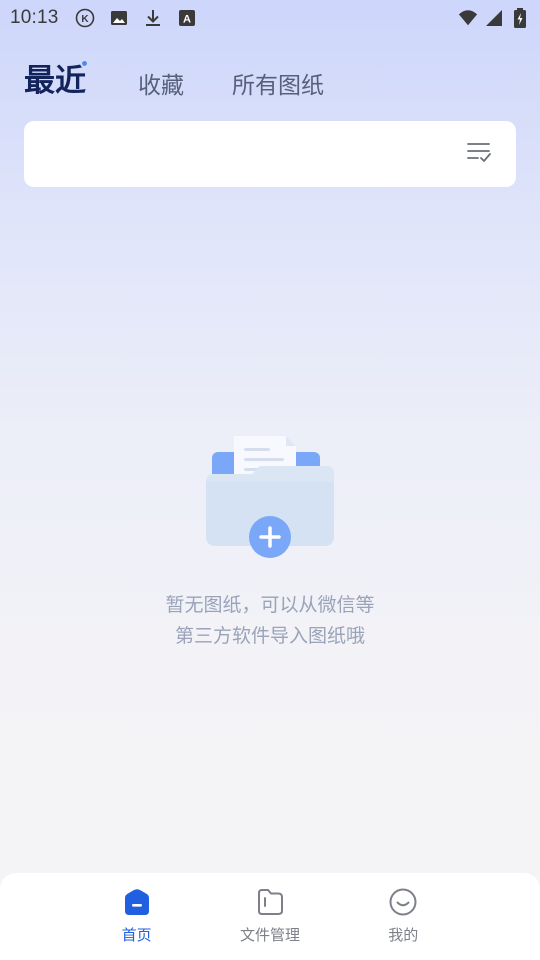 This screenshot has height=960, width=540. I want to click on tab-bar: 最近 收藏 所有图纸, so click(270, 83).